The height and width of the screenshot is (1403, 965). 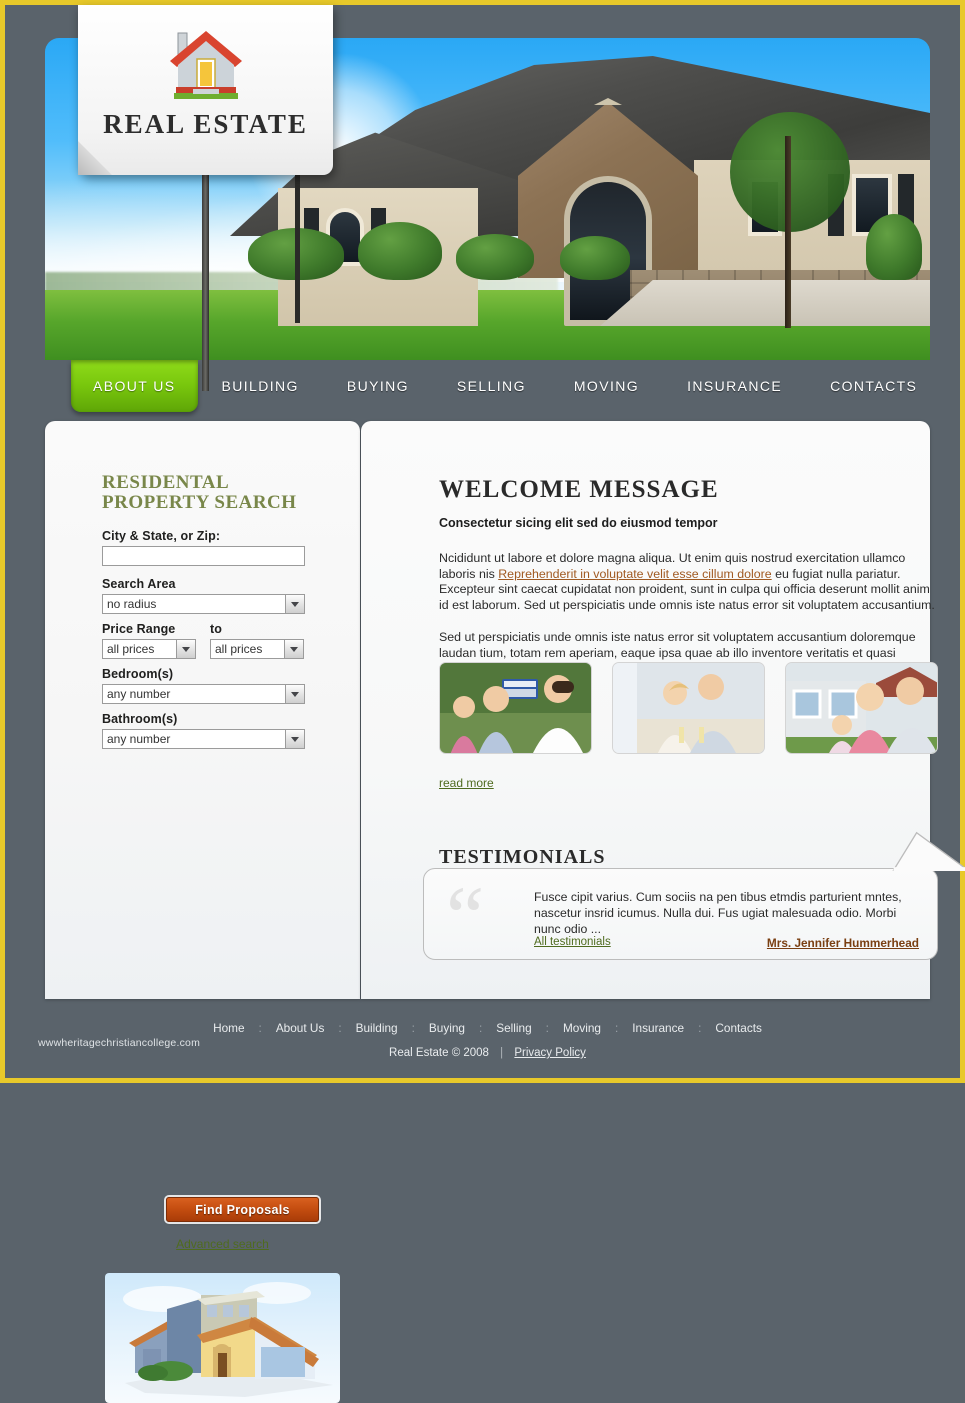 I want to click on city-label: City & State, or Zip:, so click(x=161, y=536).